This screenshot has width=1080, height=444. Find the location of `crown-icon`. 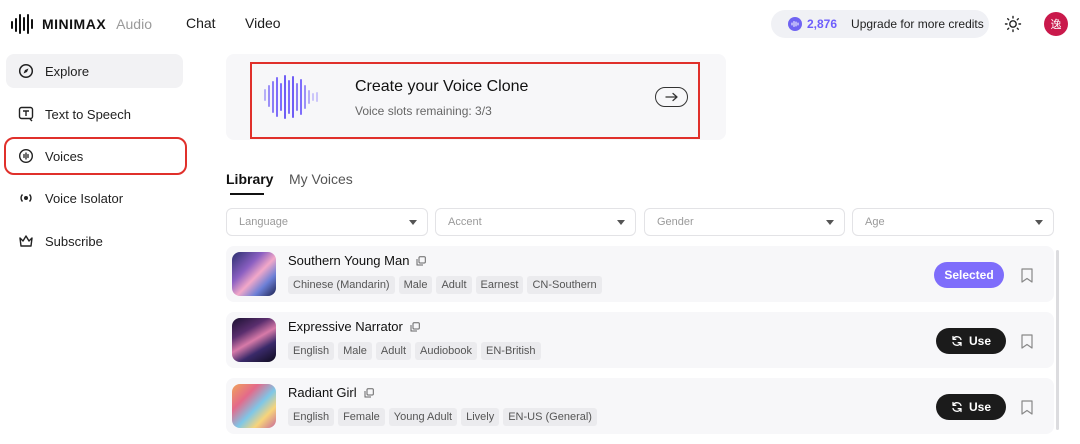

crown-icon is located at coordinates (26, 241).